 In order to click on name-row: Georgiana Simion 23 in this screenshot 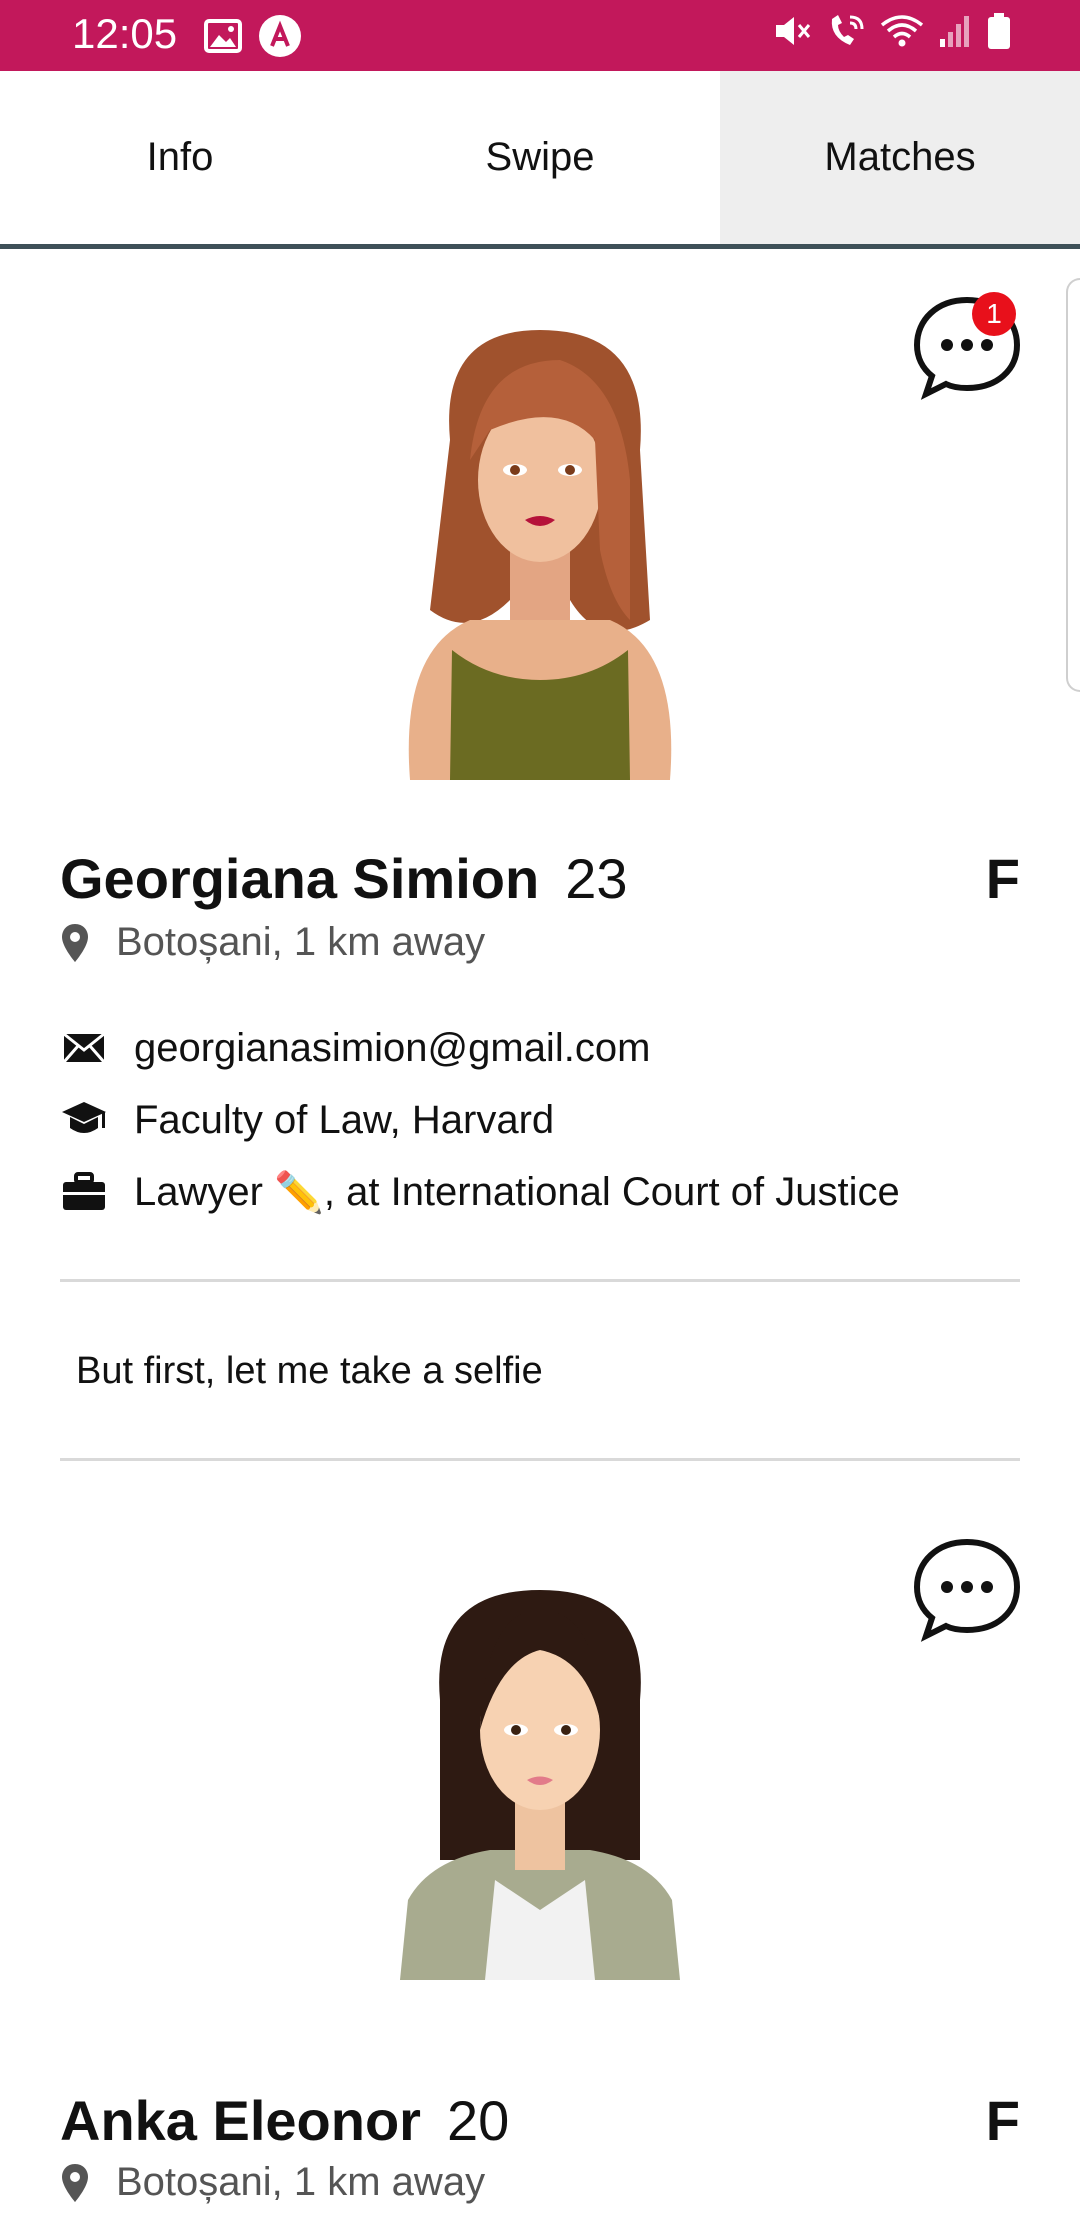, I will do `click(344, 878)`.